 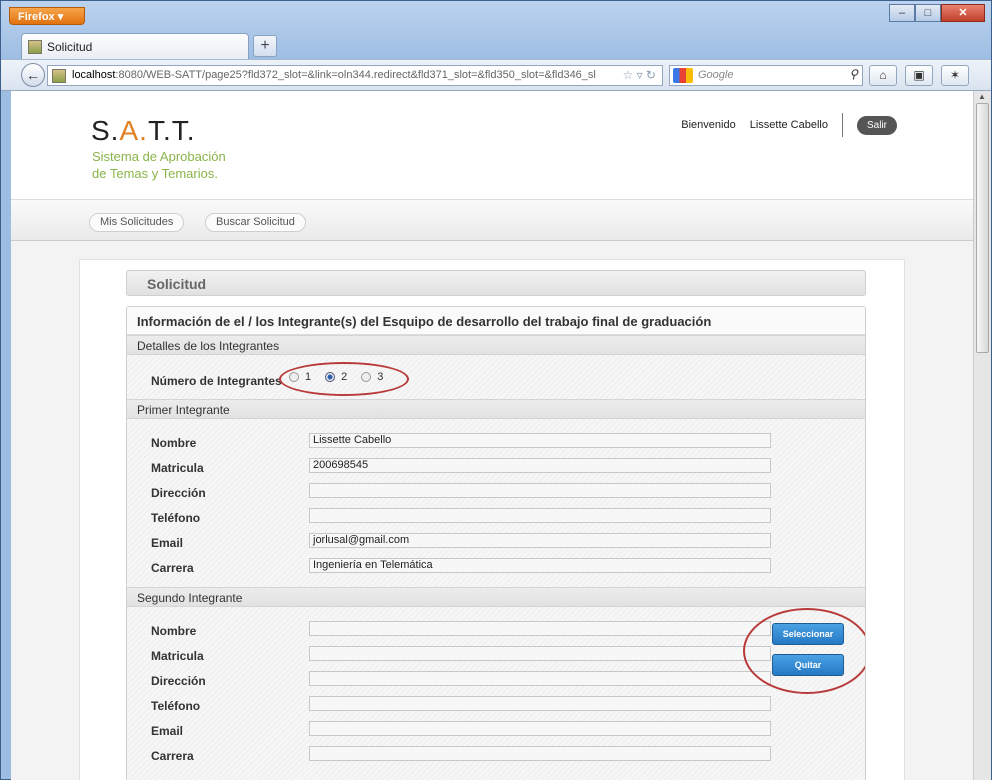 I want to click on addon-icon: ✶, so click(x=955, y=75).